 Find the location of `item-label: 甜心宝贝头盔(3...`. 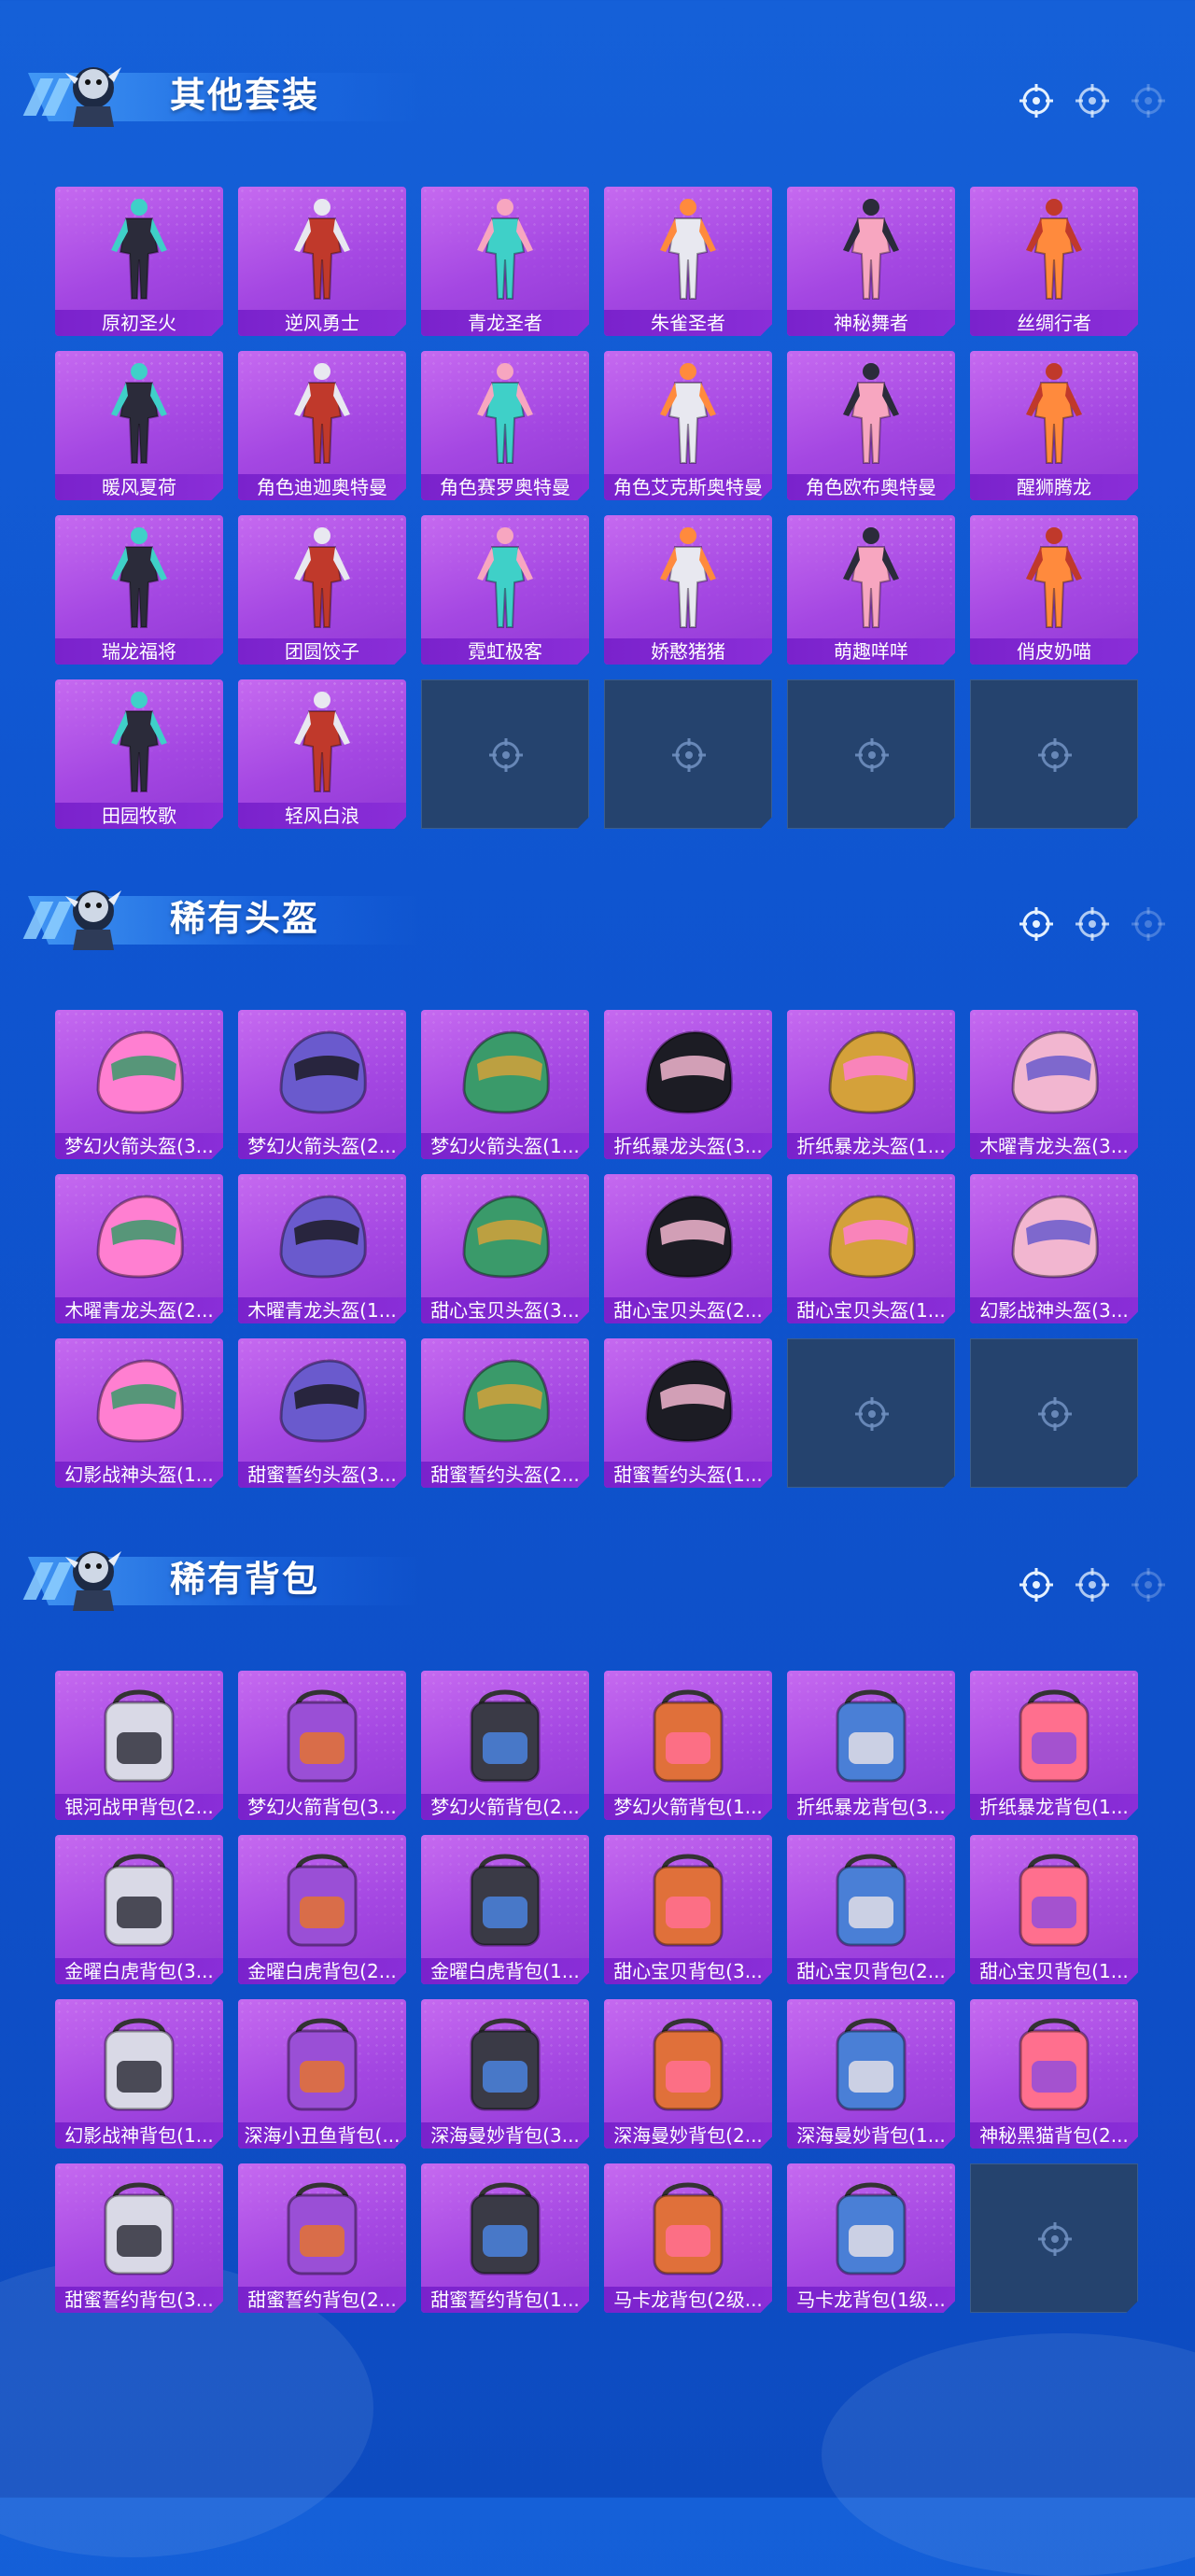

item-label: 甜心宝贝头盔(3... is located at coordinates (505, 1310).